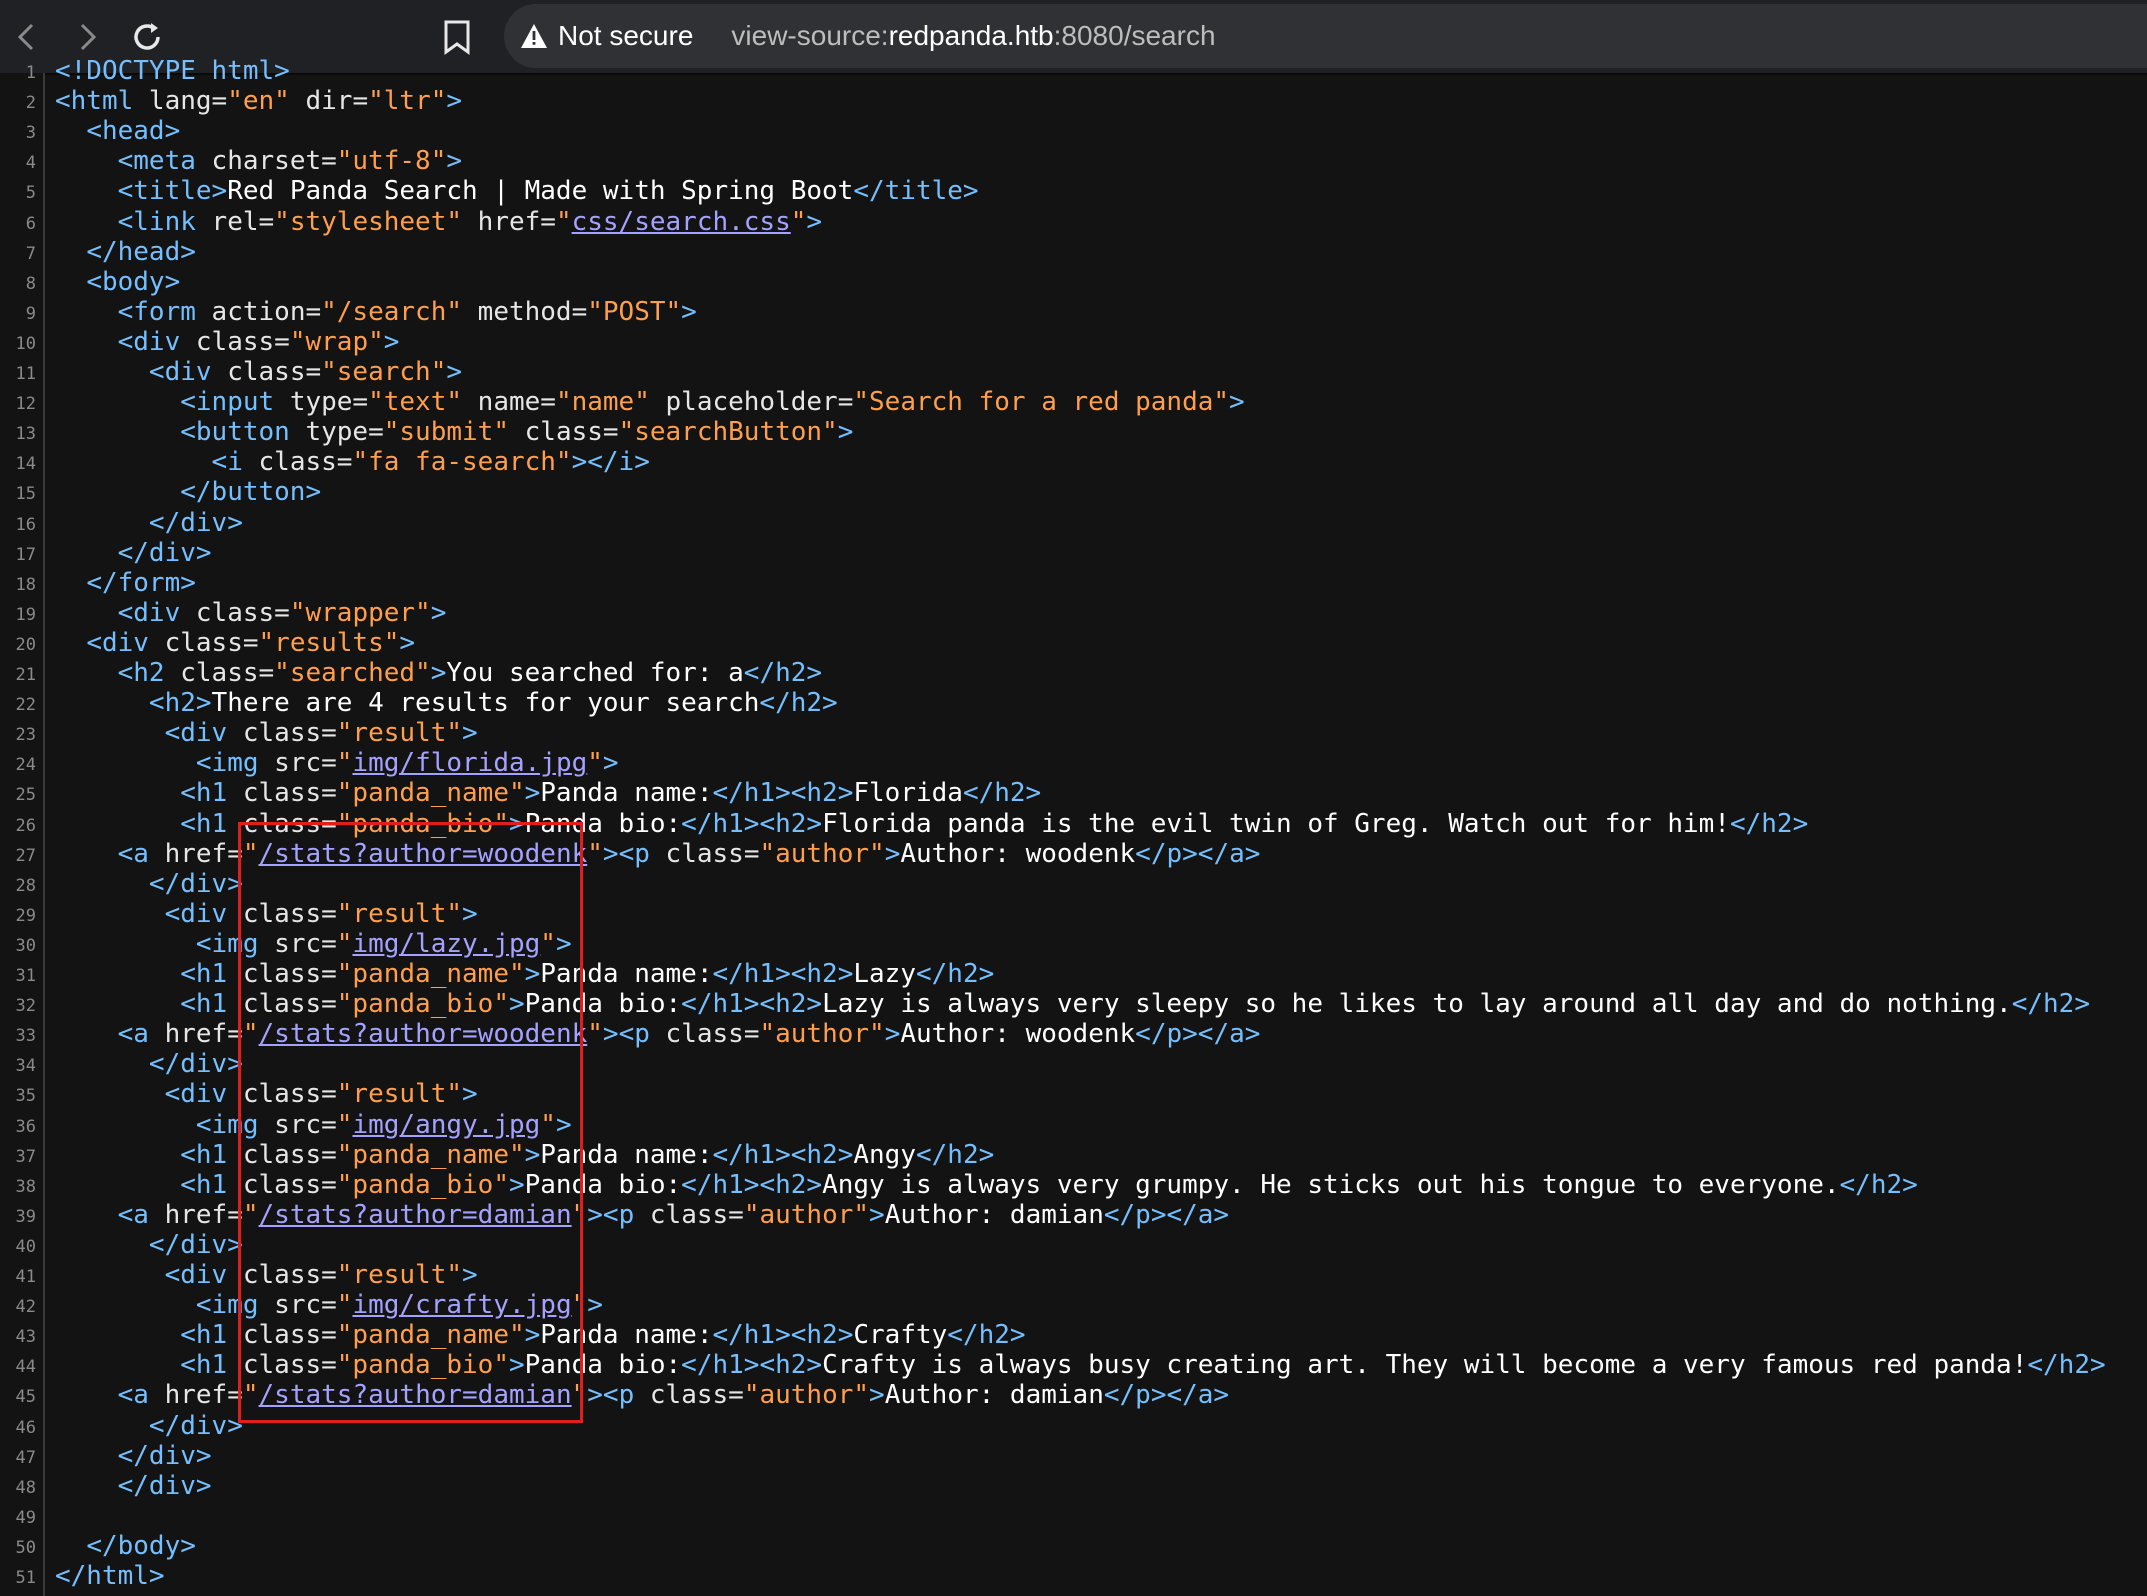 Image resolution: width=2147 pixels, height=1596 pixels. I want to click on source-code: <div class="wrapper">, so click(251, 612).